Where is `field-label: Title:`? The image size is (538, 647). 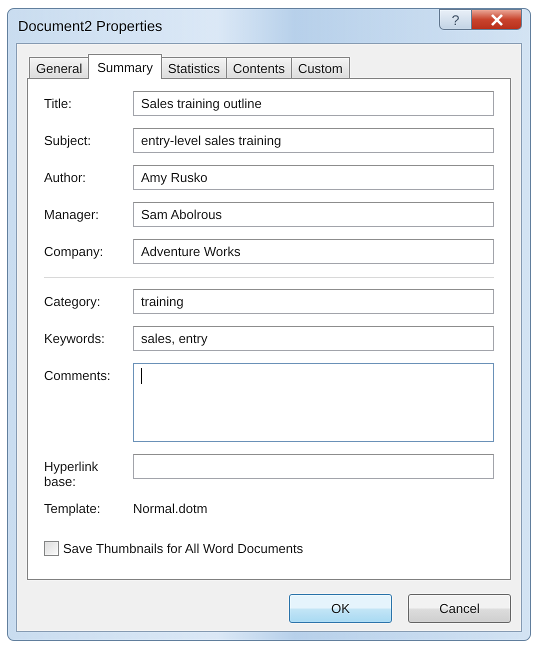
field-label: Title: is located at coordinates (58, 103).